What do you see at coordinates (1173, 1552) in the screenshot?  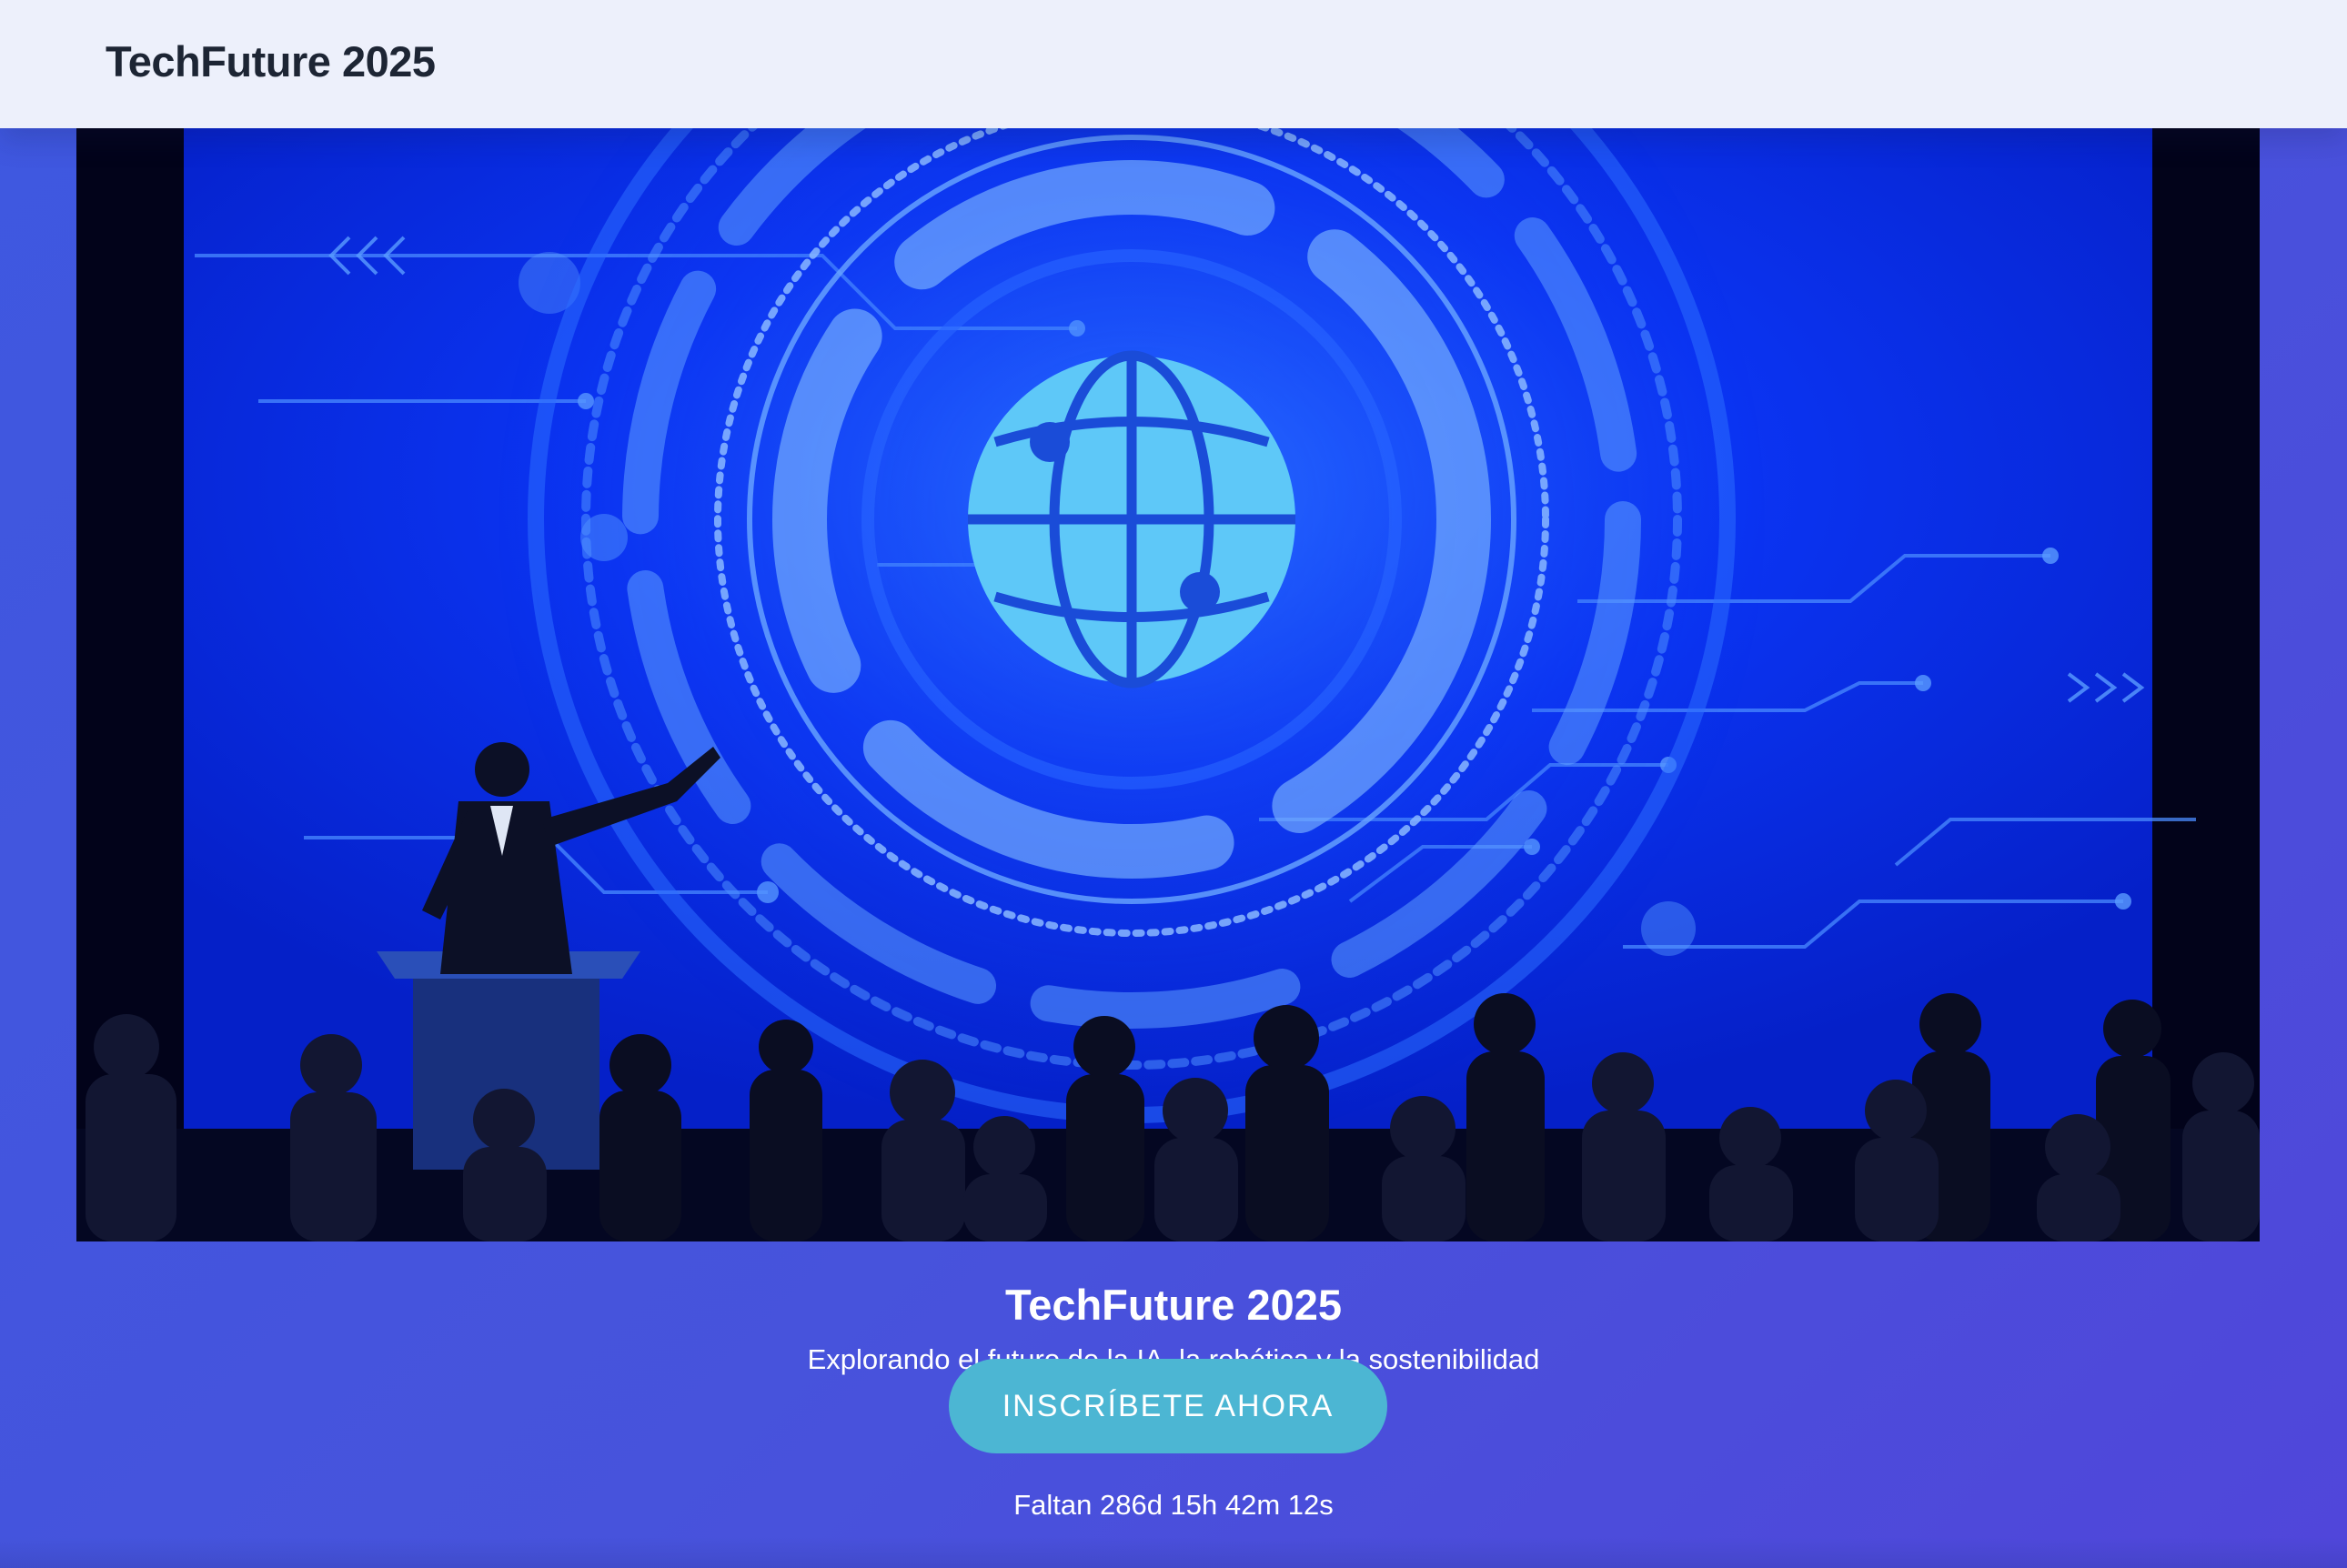 I see `bottom-edge` at bounding box center [1173, 1552].